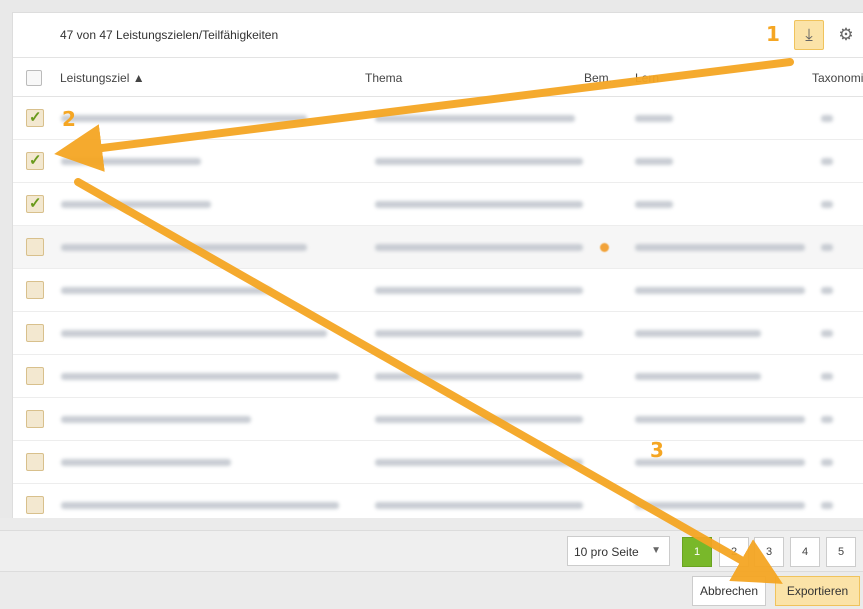  What do you see at coordinates (34, 78) in the screenshot?
I see `select-all-checkbox` at bounding box center [34, 78].